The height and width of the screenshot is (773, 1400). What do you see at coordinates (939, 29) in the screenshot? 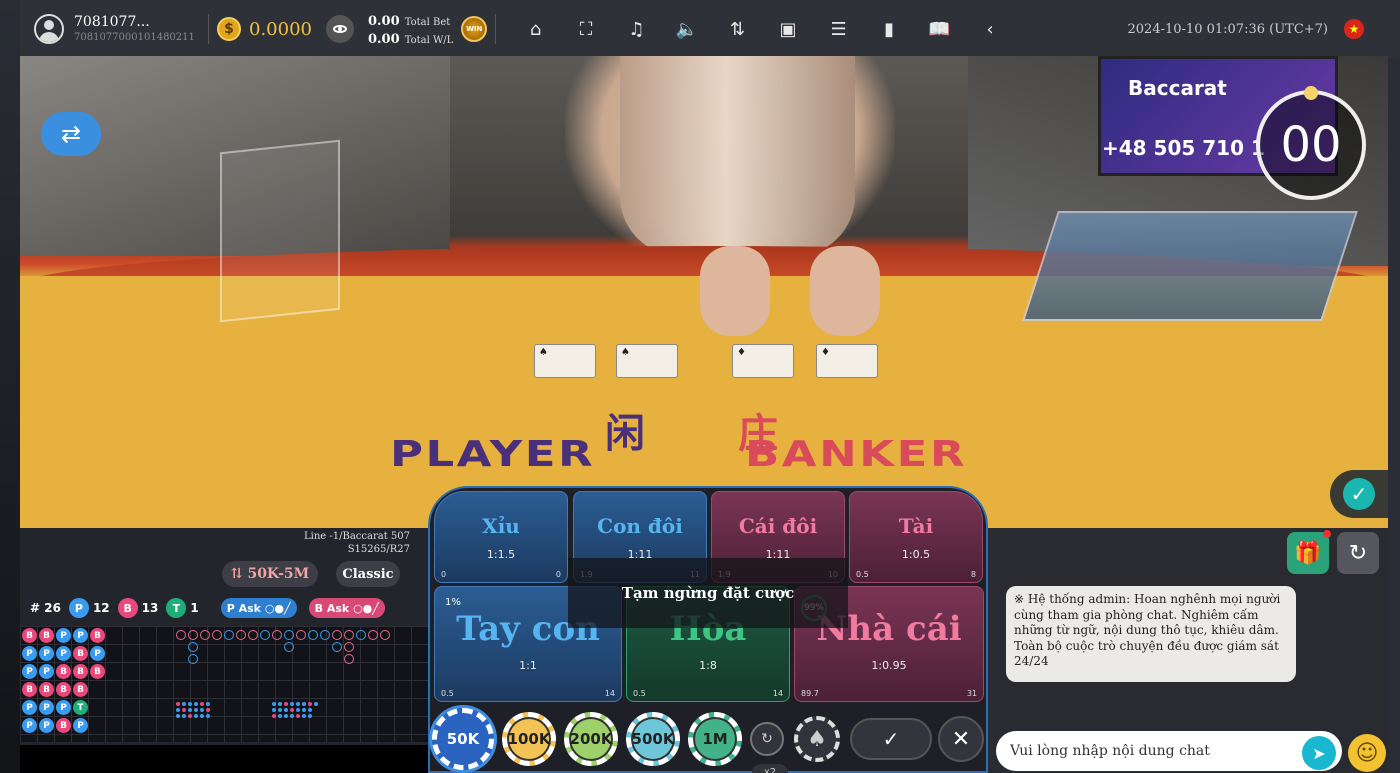
I see `book-icon: 📖` at bounding box center [939, 29].